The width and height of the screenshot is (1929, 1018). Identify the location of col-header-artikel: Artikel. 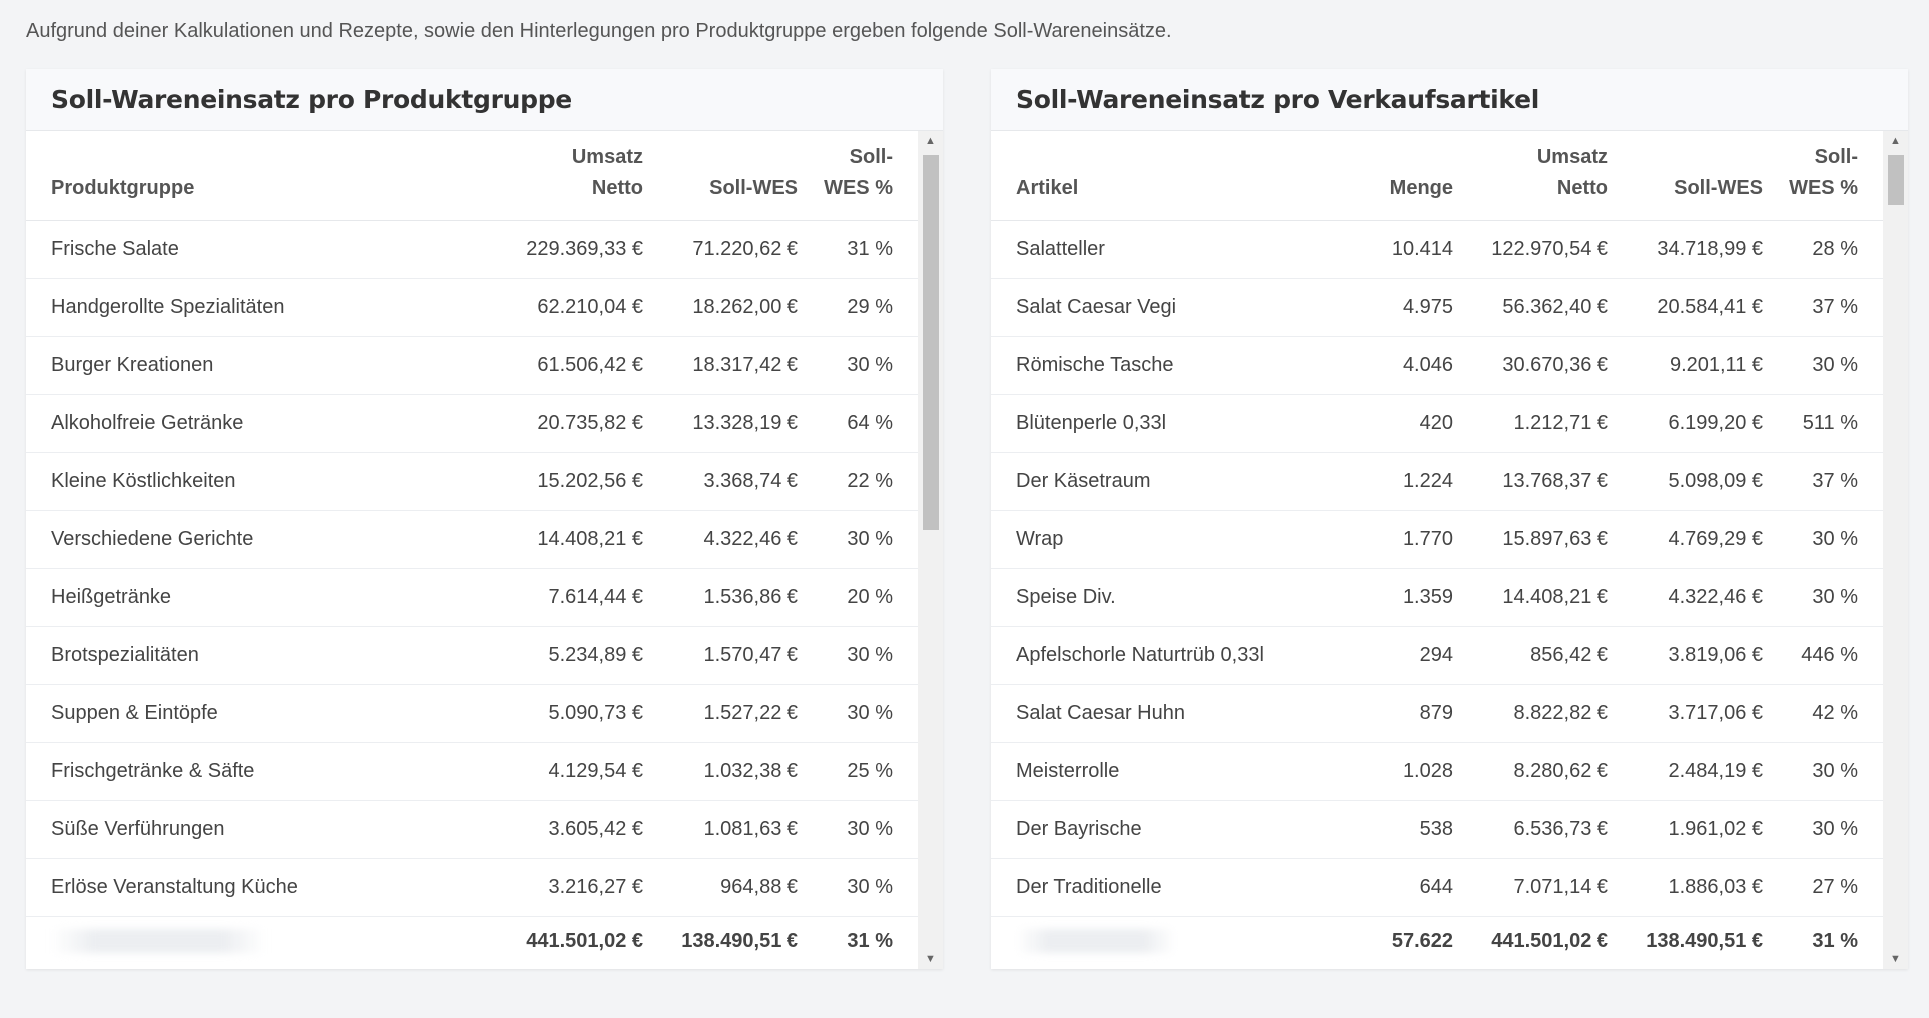
(1179, 176).